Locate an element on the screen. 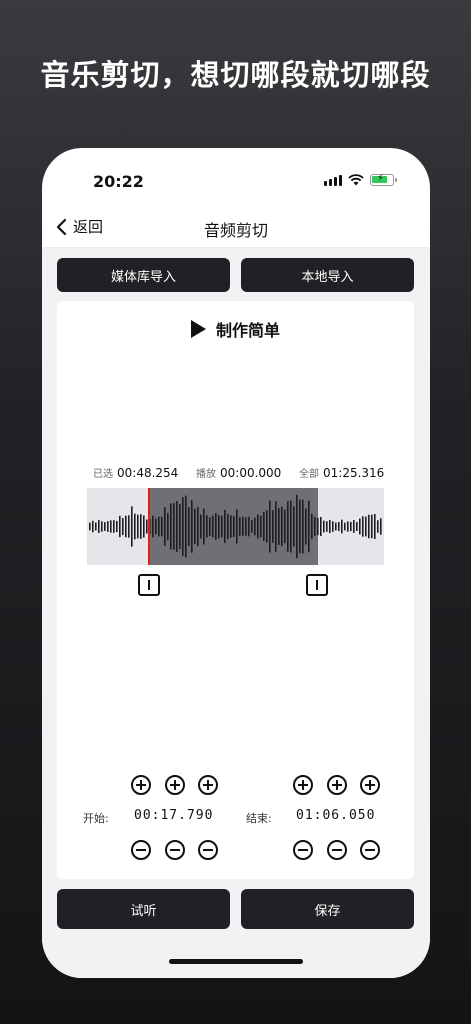  player-title: 制作简单 is located at coordinates (247, 330).